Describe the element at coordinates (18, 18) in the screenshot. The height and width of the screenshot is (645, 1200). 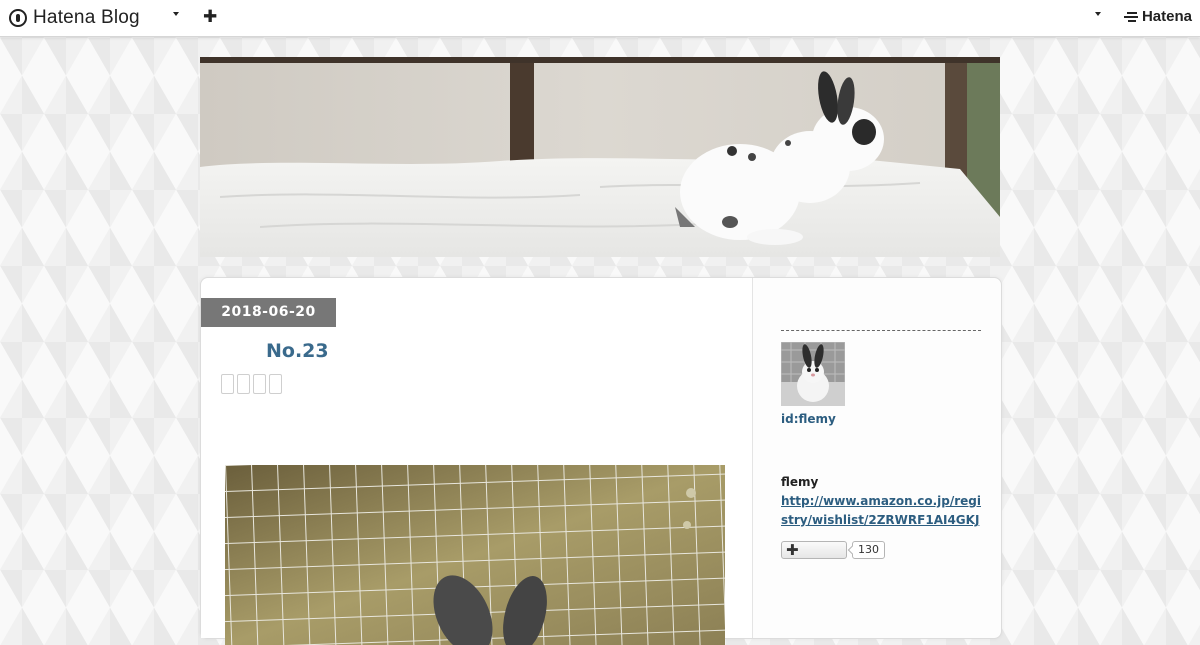
I see `hatena-blog-logo-icon` at that location.